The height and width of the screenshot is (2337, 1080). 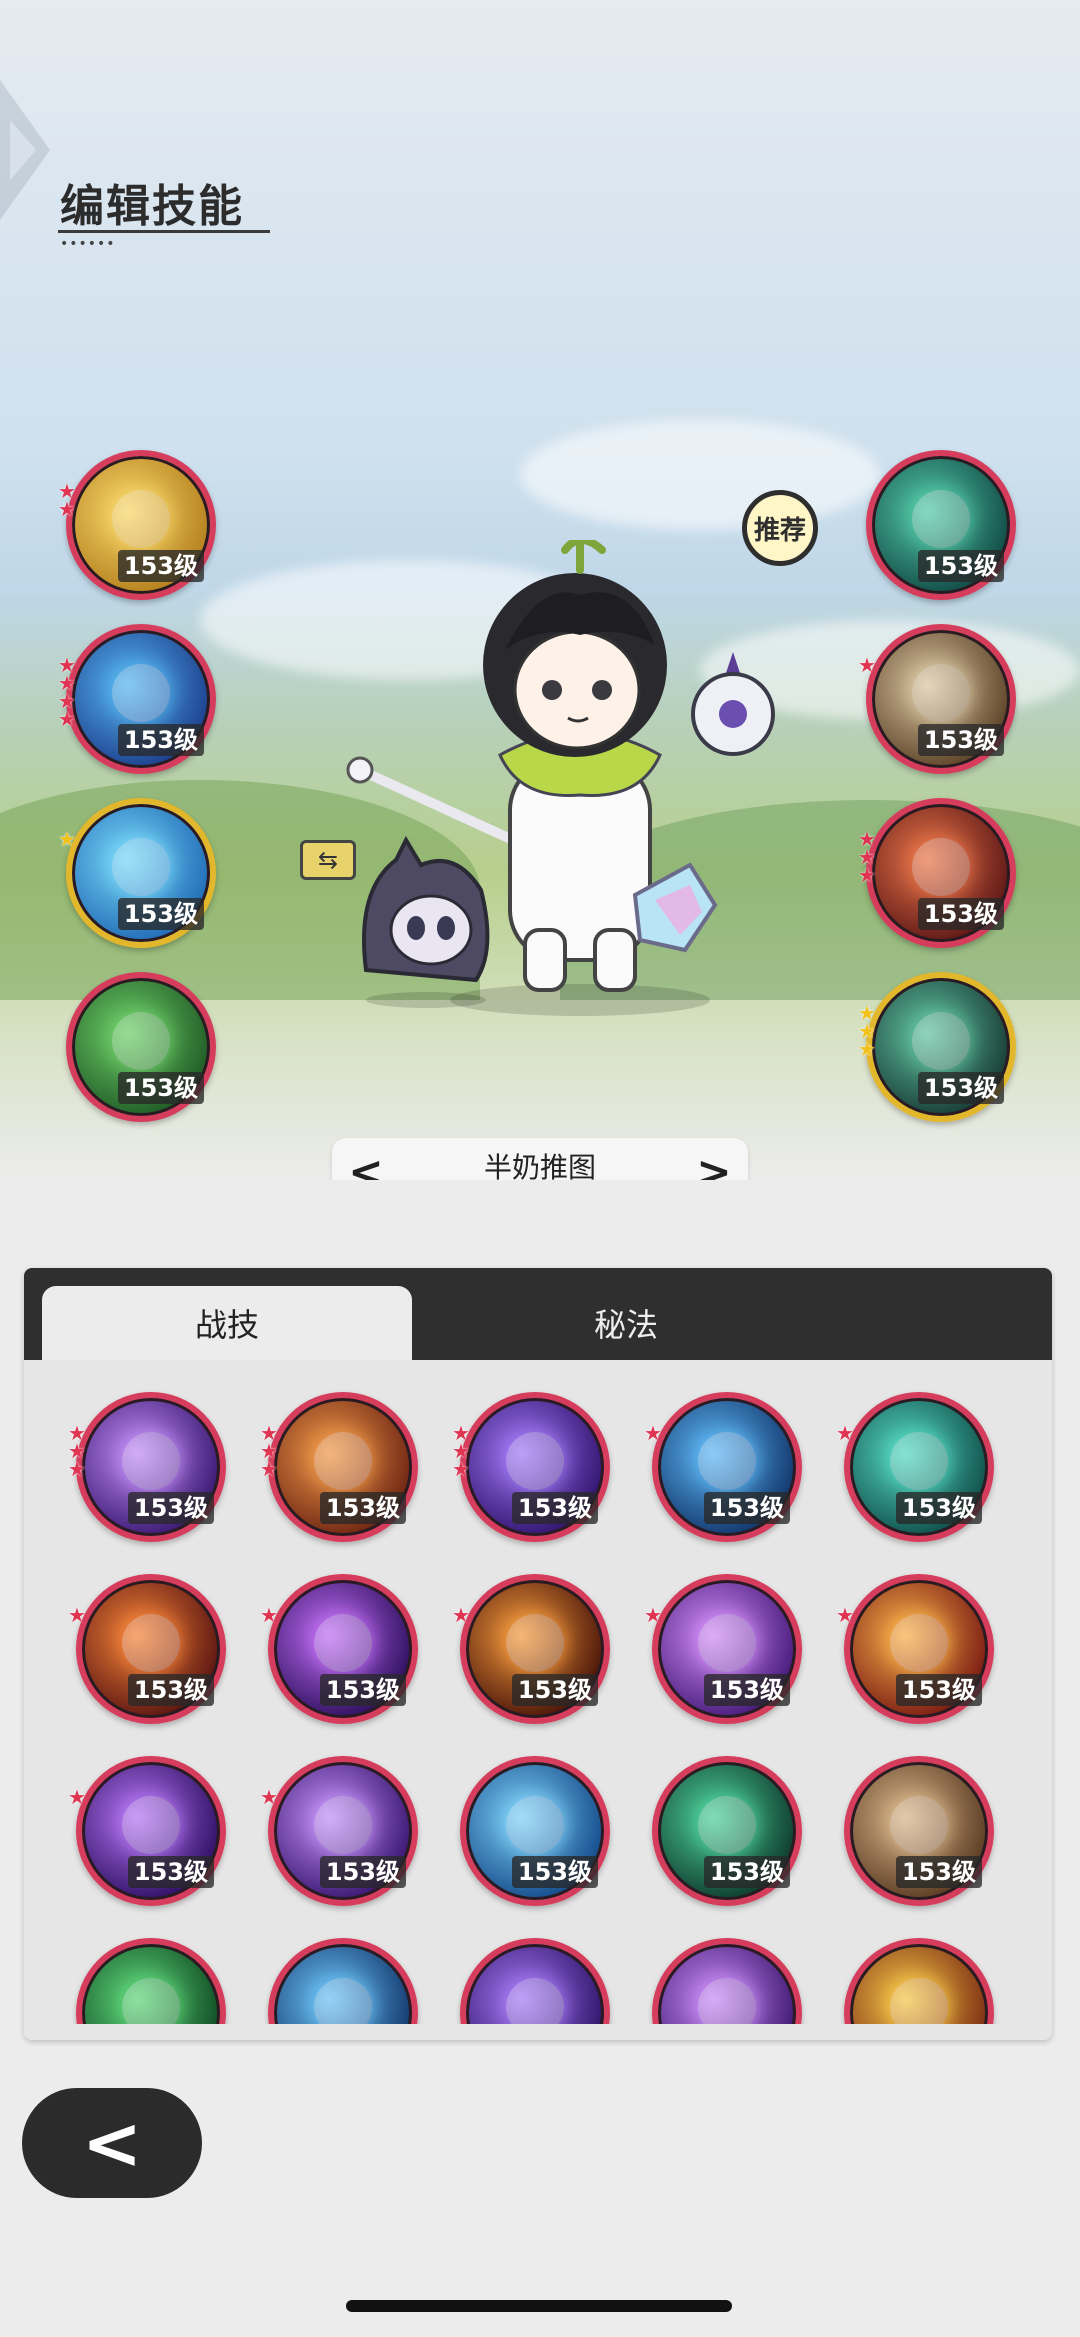 I want to click on companion-pet, so click(x=426, y=921).